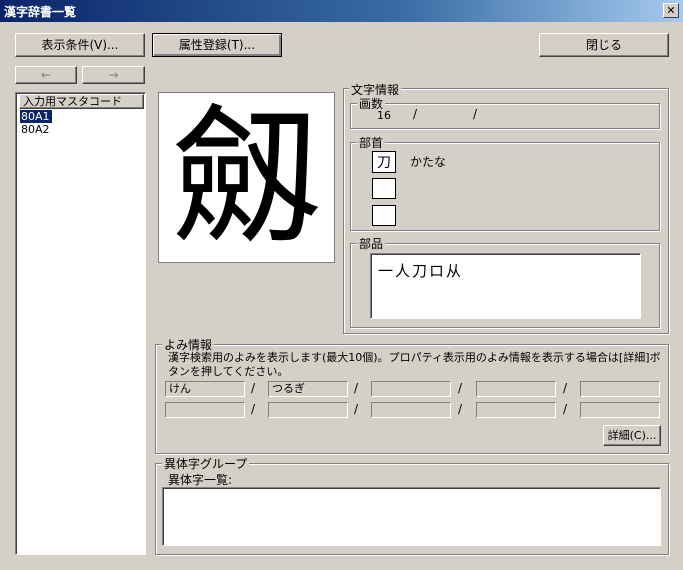  What do you see at coordinates (205, 389) in the screenshot?
I see `reading-field: けん` at bounding box center [205, 389].